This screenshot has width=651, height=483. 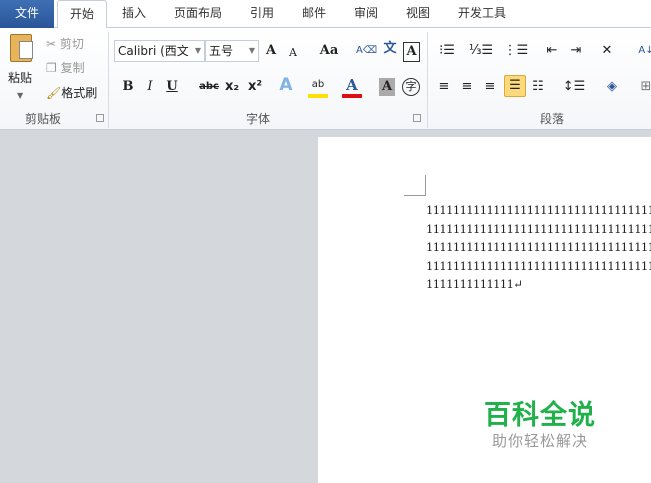 I want to click on shading-icon: ◈, so click(x=612, y=87).